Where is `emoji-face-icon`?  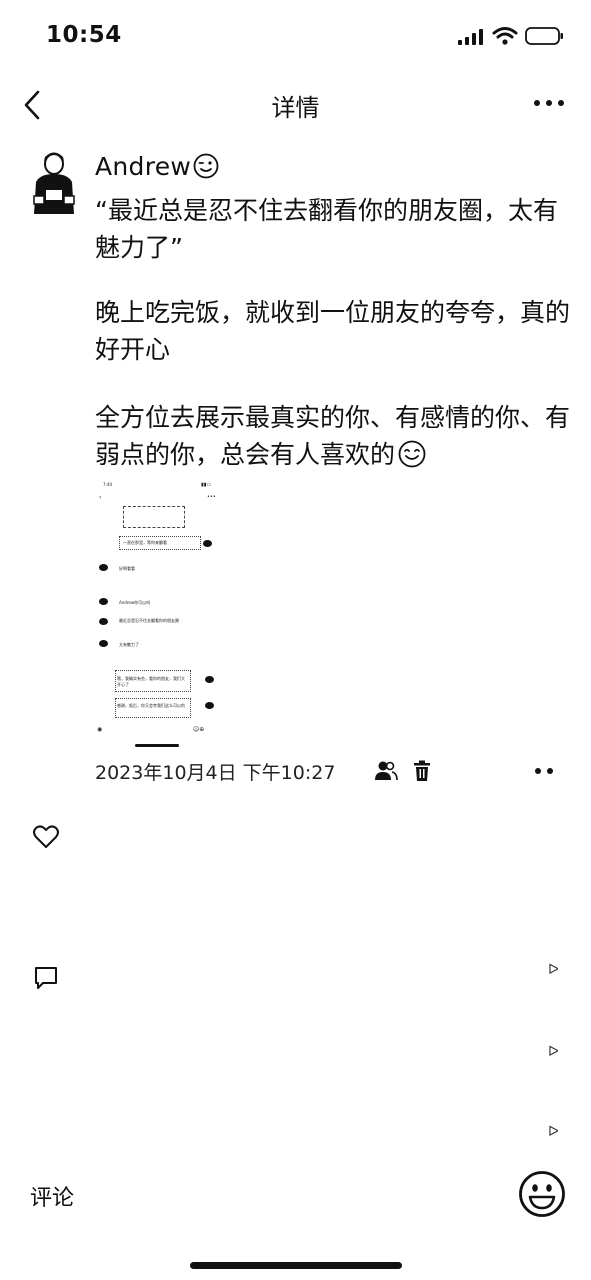
emoji-face-icon is located at coordinates (542, 1194).